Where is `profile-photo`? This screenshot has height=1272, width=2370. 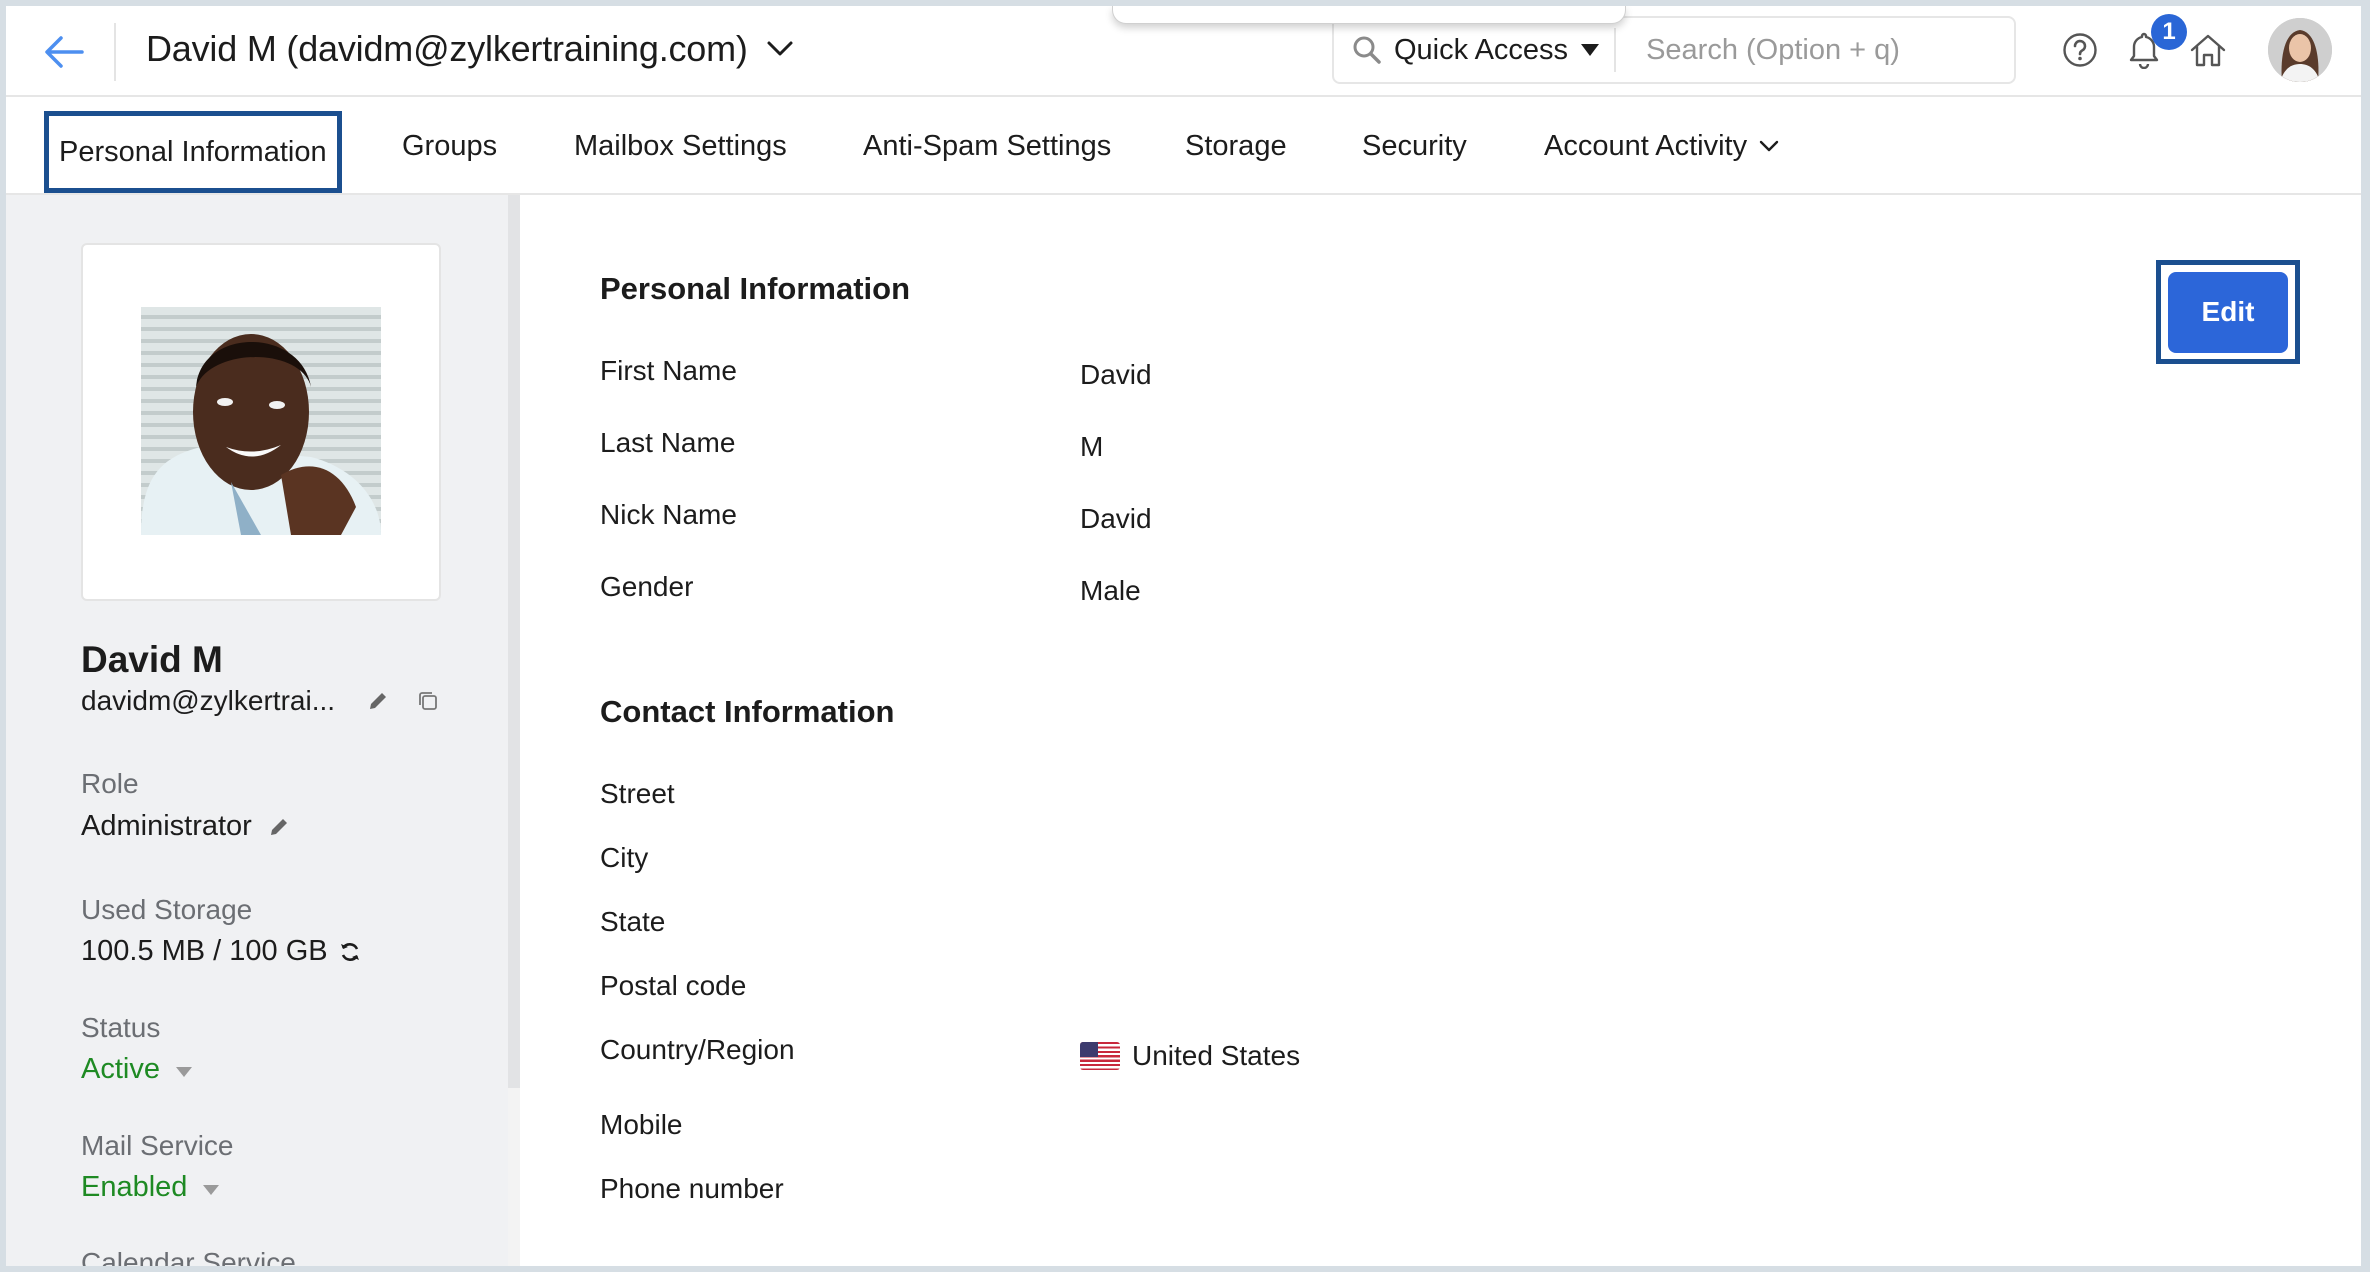 profile-photo is located at coordinates (261, 421).